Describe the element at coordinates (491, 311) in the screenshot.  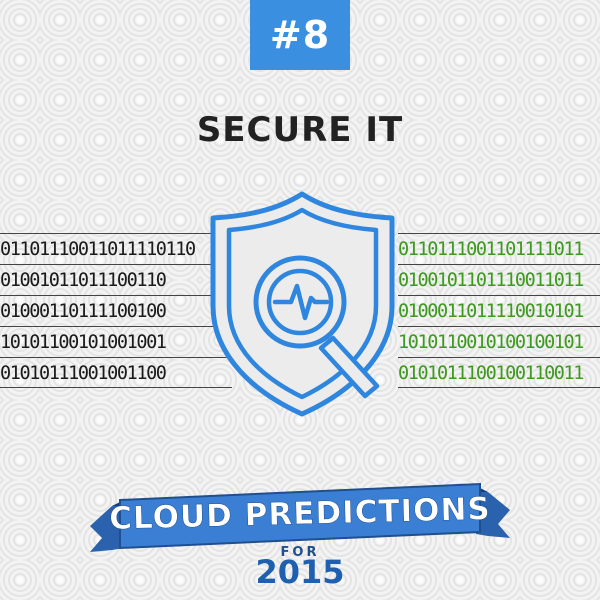
I see `binary-text: 0100011011110010101` at that location.